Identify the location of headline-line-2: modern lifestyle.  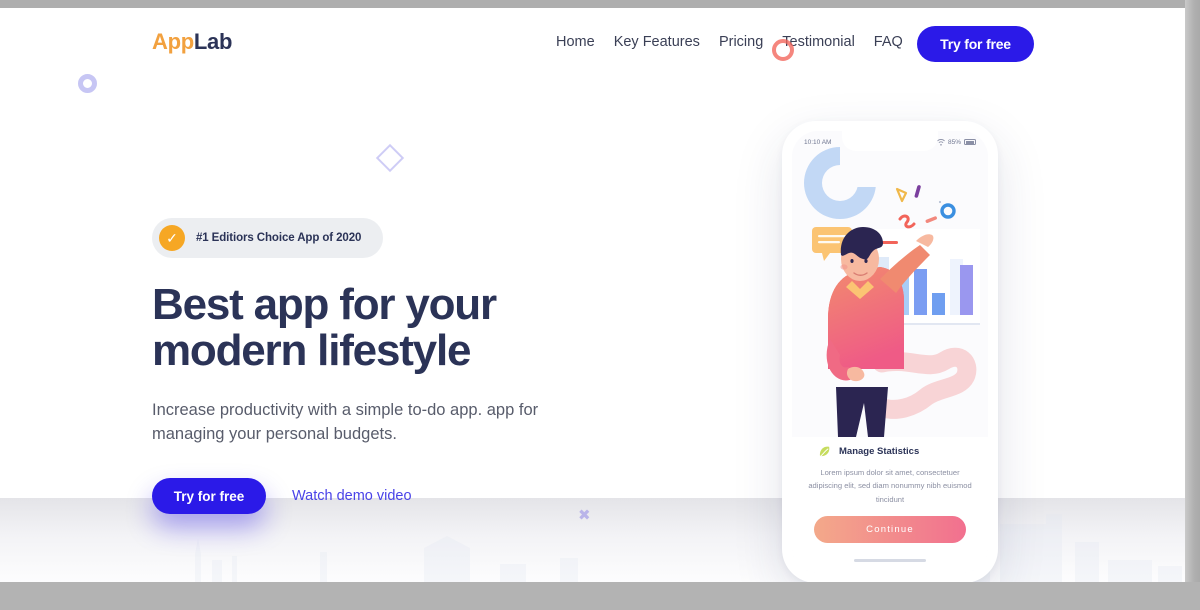
(311, 351).